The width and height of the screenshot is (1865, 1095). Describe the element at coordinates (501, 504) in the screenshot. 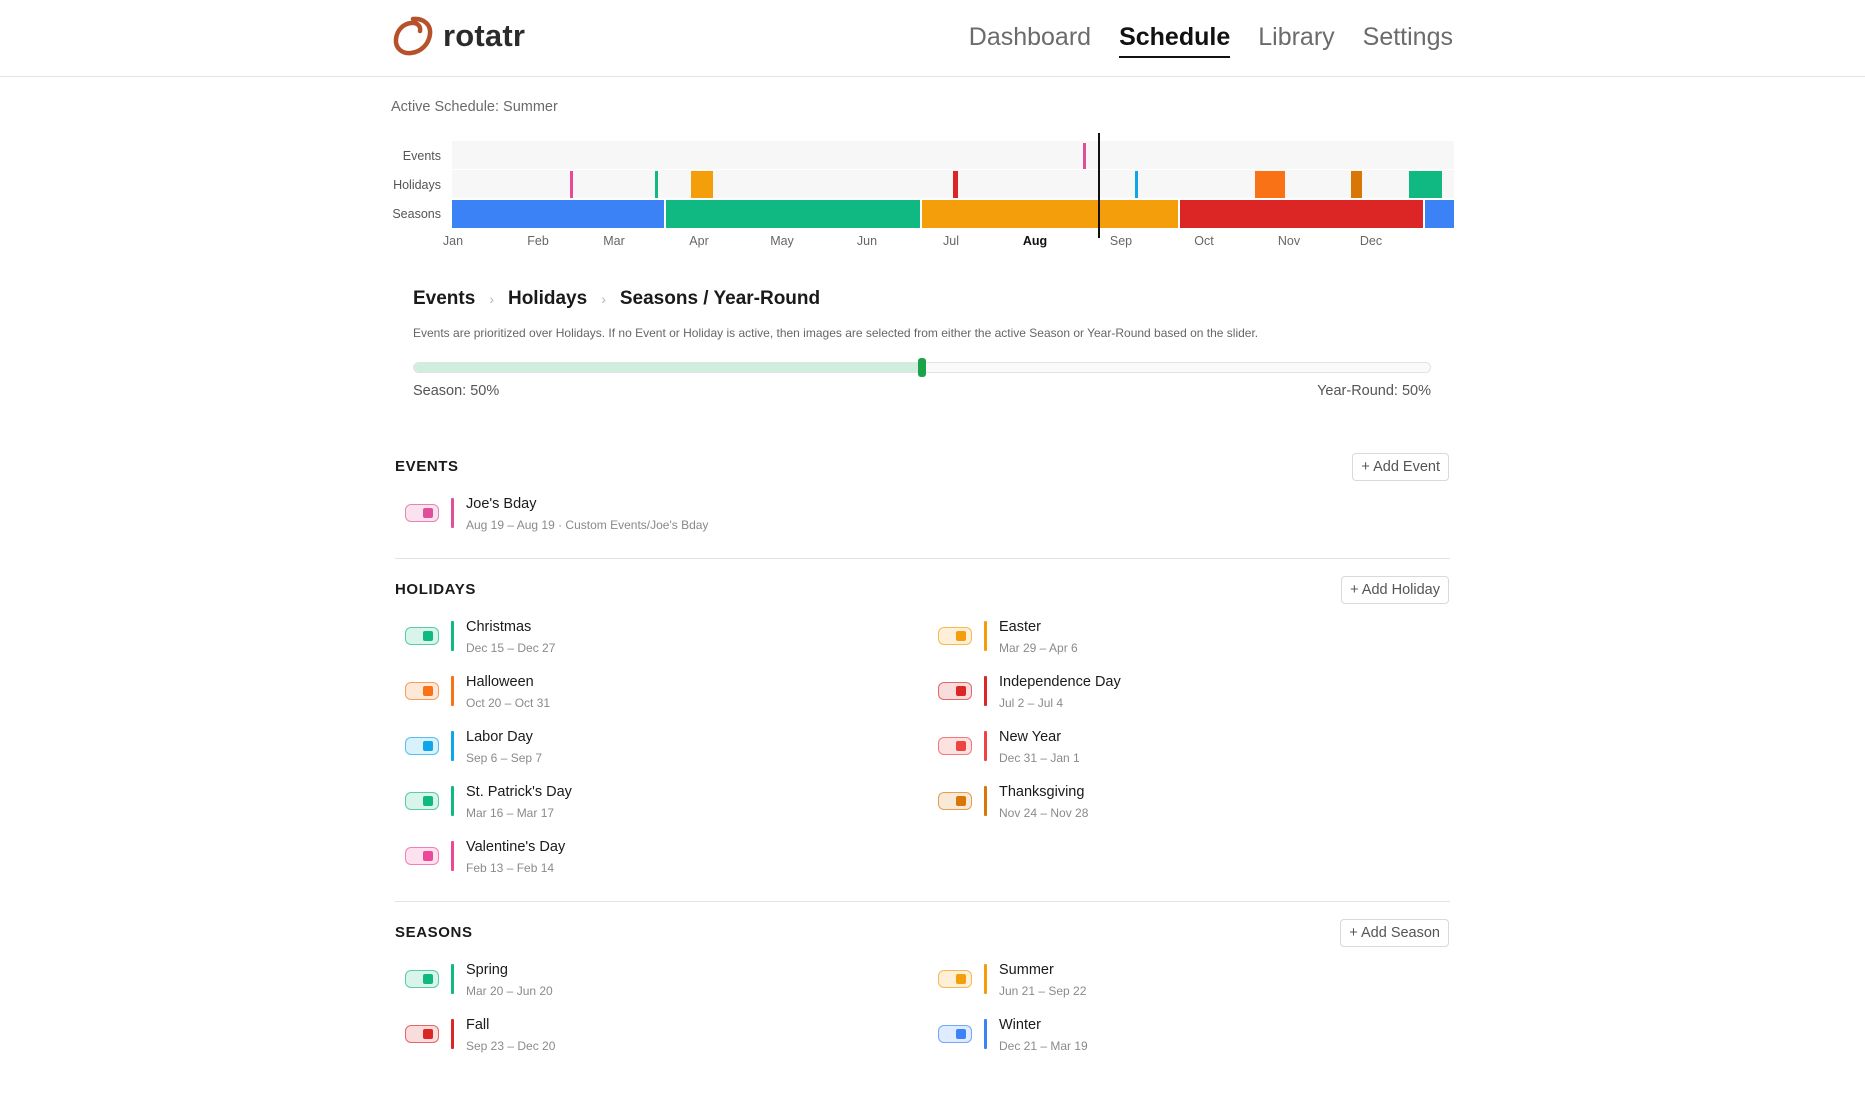

I see `event-name: Joe's Bday` at that location.